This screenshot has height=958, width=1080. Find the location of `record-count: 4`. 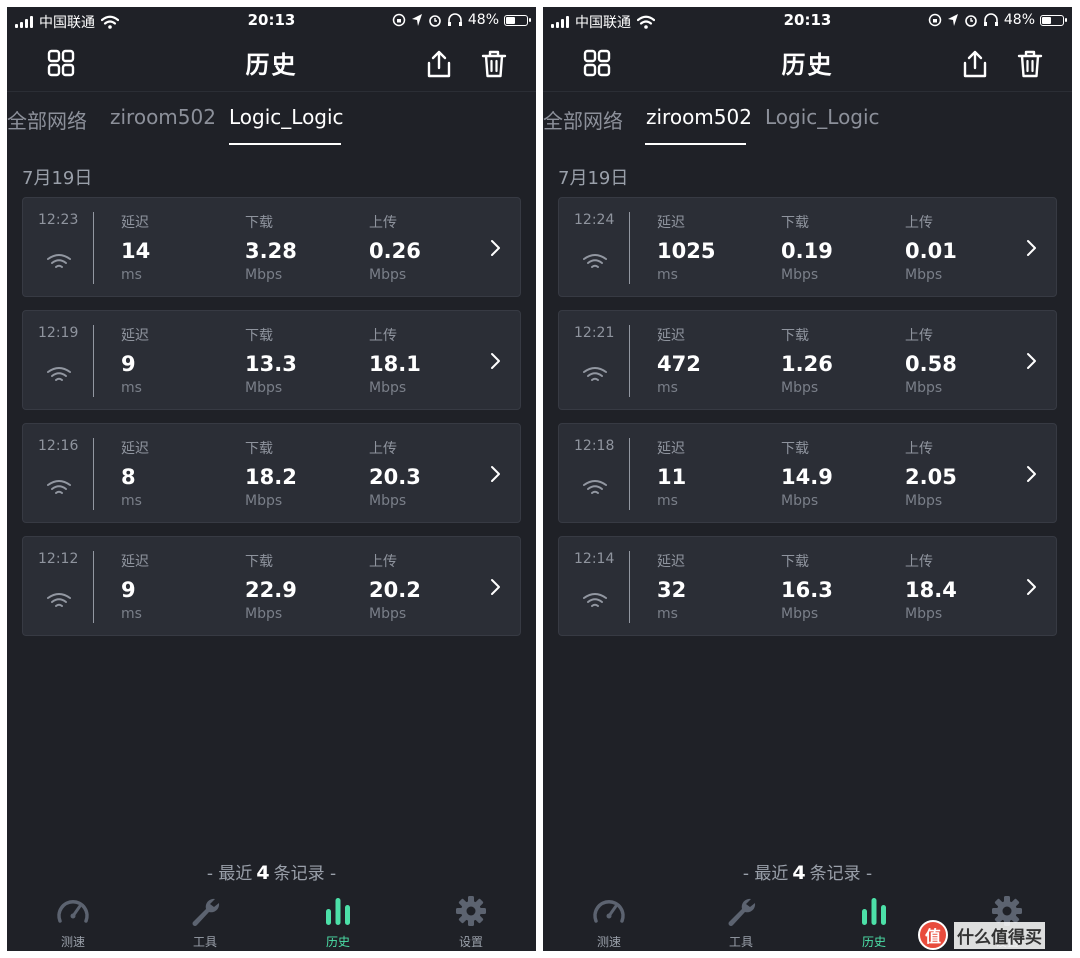

record-count: 4 is located at coordinates (263, 873).